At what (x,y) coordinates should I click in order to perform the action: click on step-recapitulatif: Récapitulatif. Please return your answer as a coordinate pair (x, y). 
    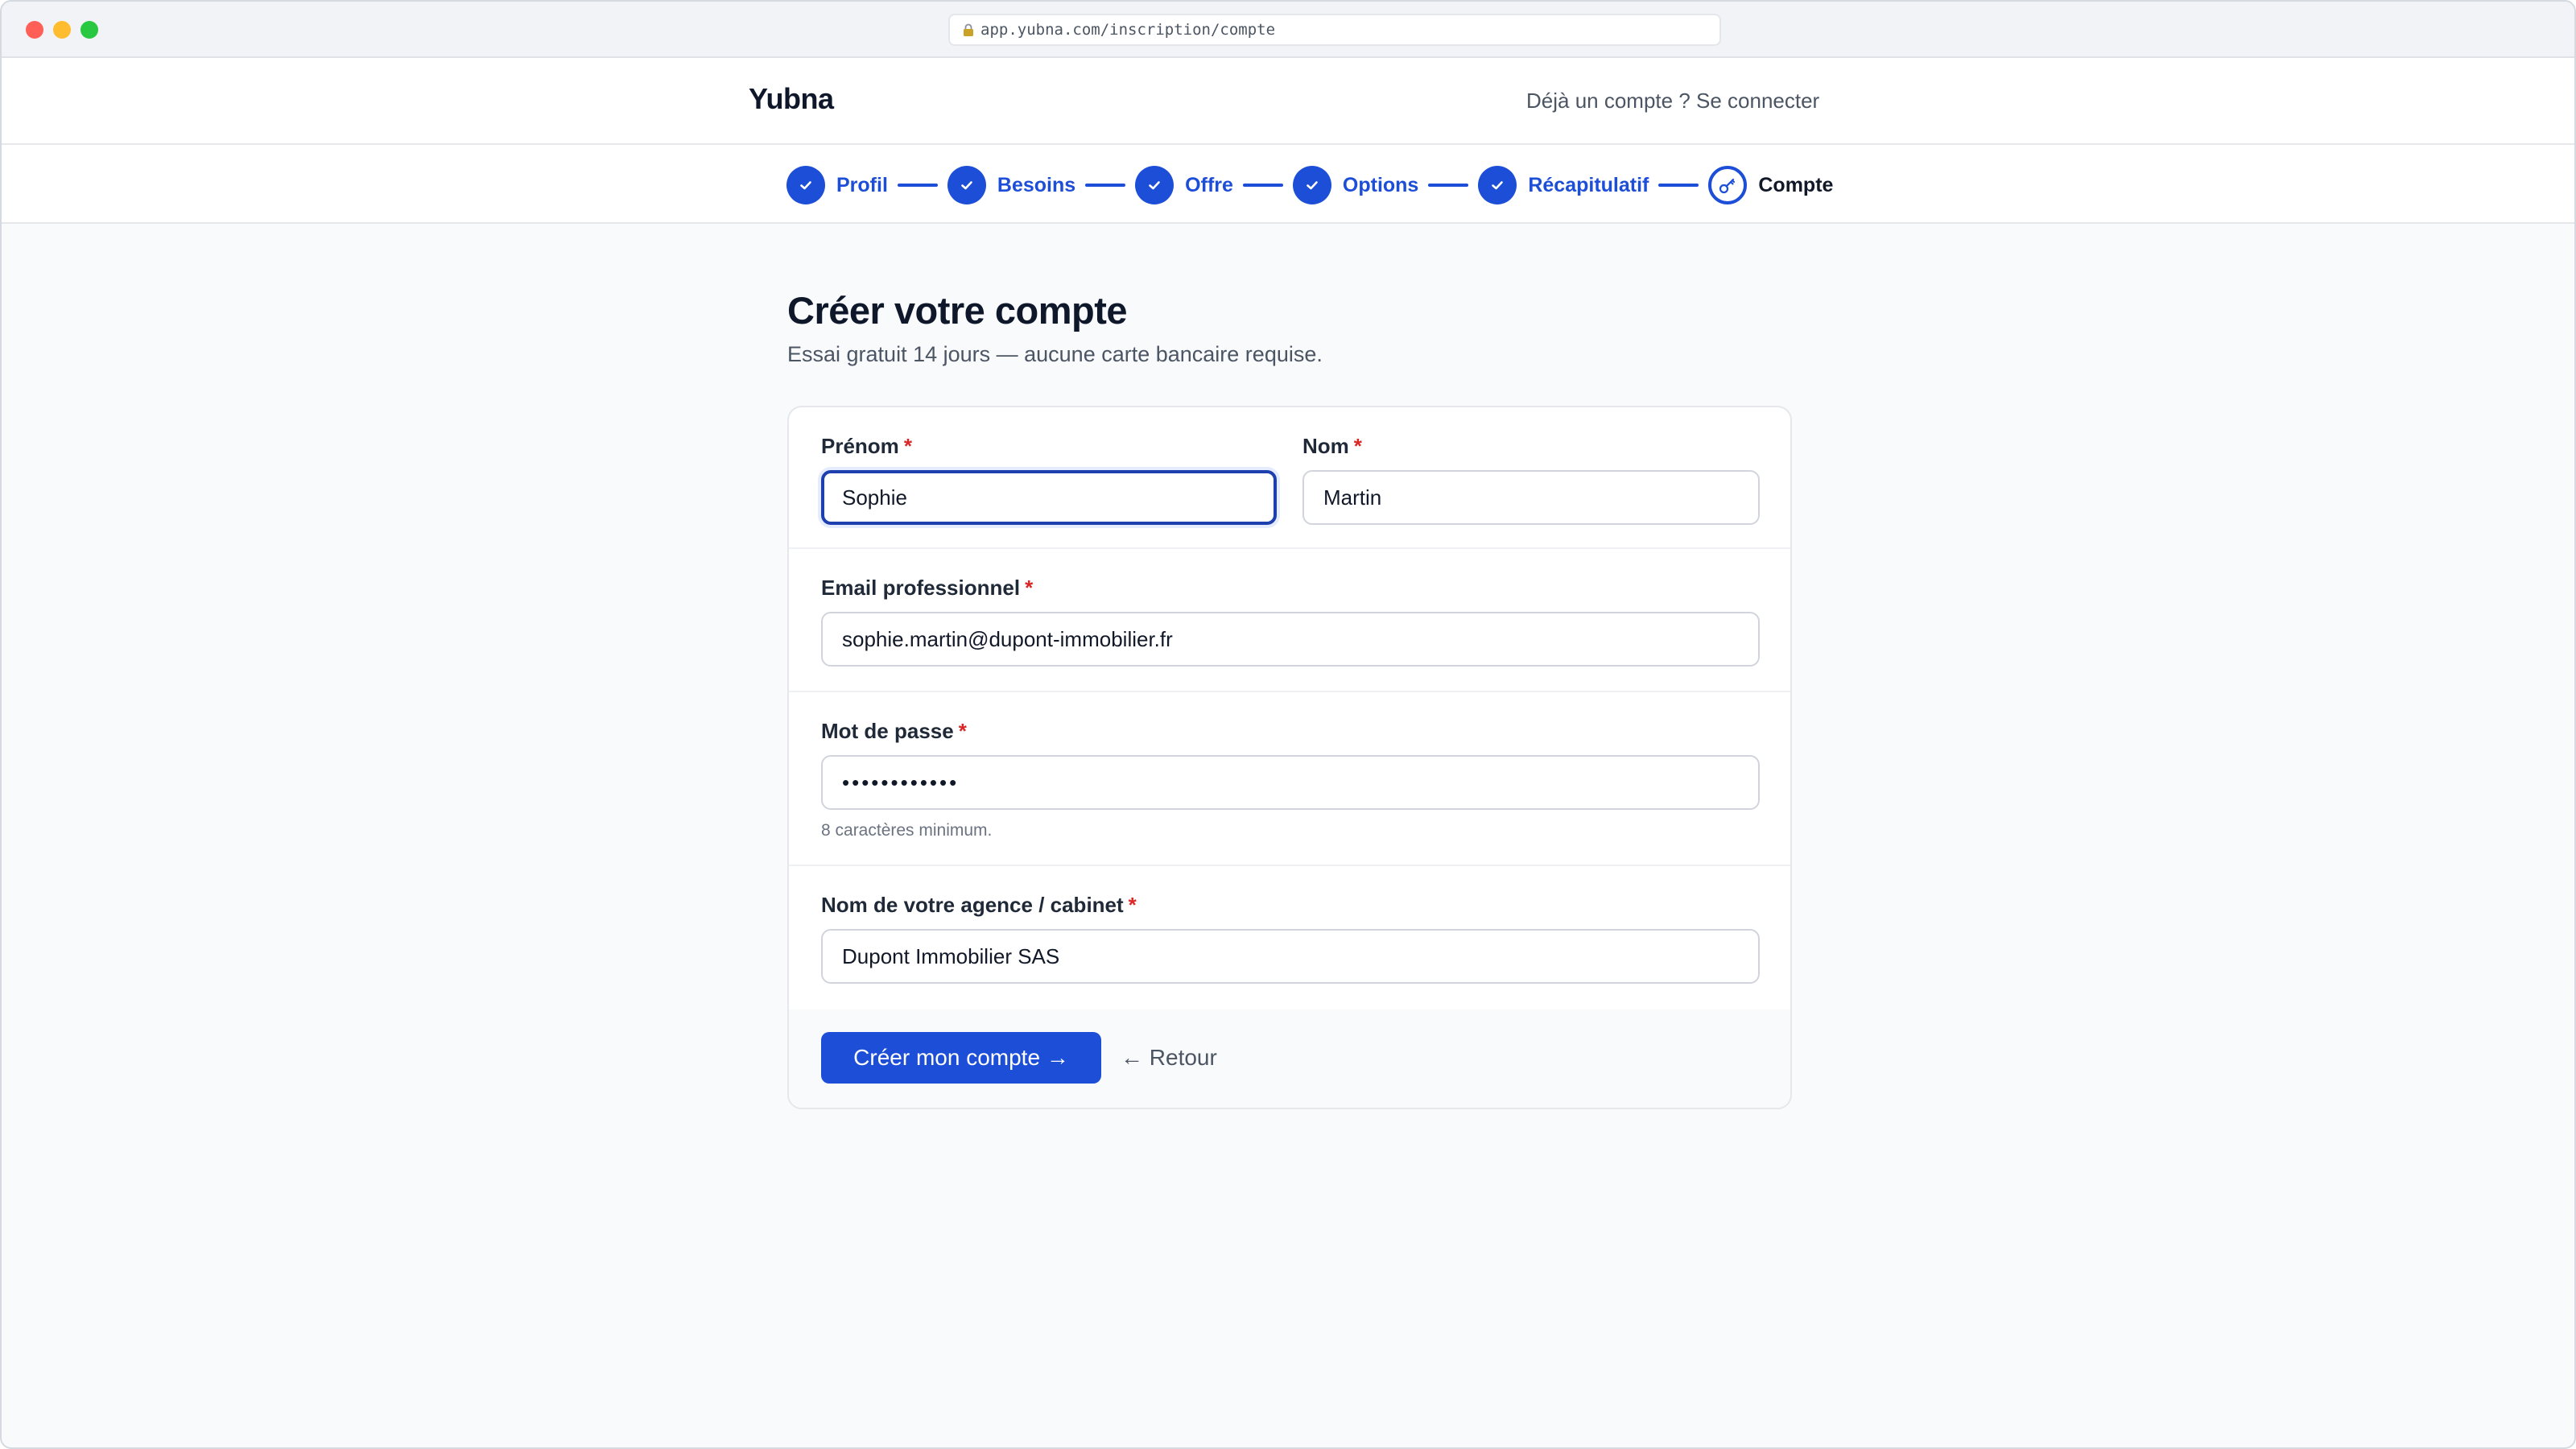
    Looking at the image, I should click on (1563, 185).